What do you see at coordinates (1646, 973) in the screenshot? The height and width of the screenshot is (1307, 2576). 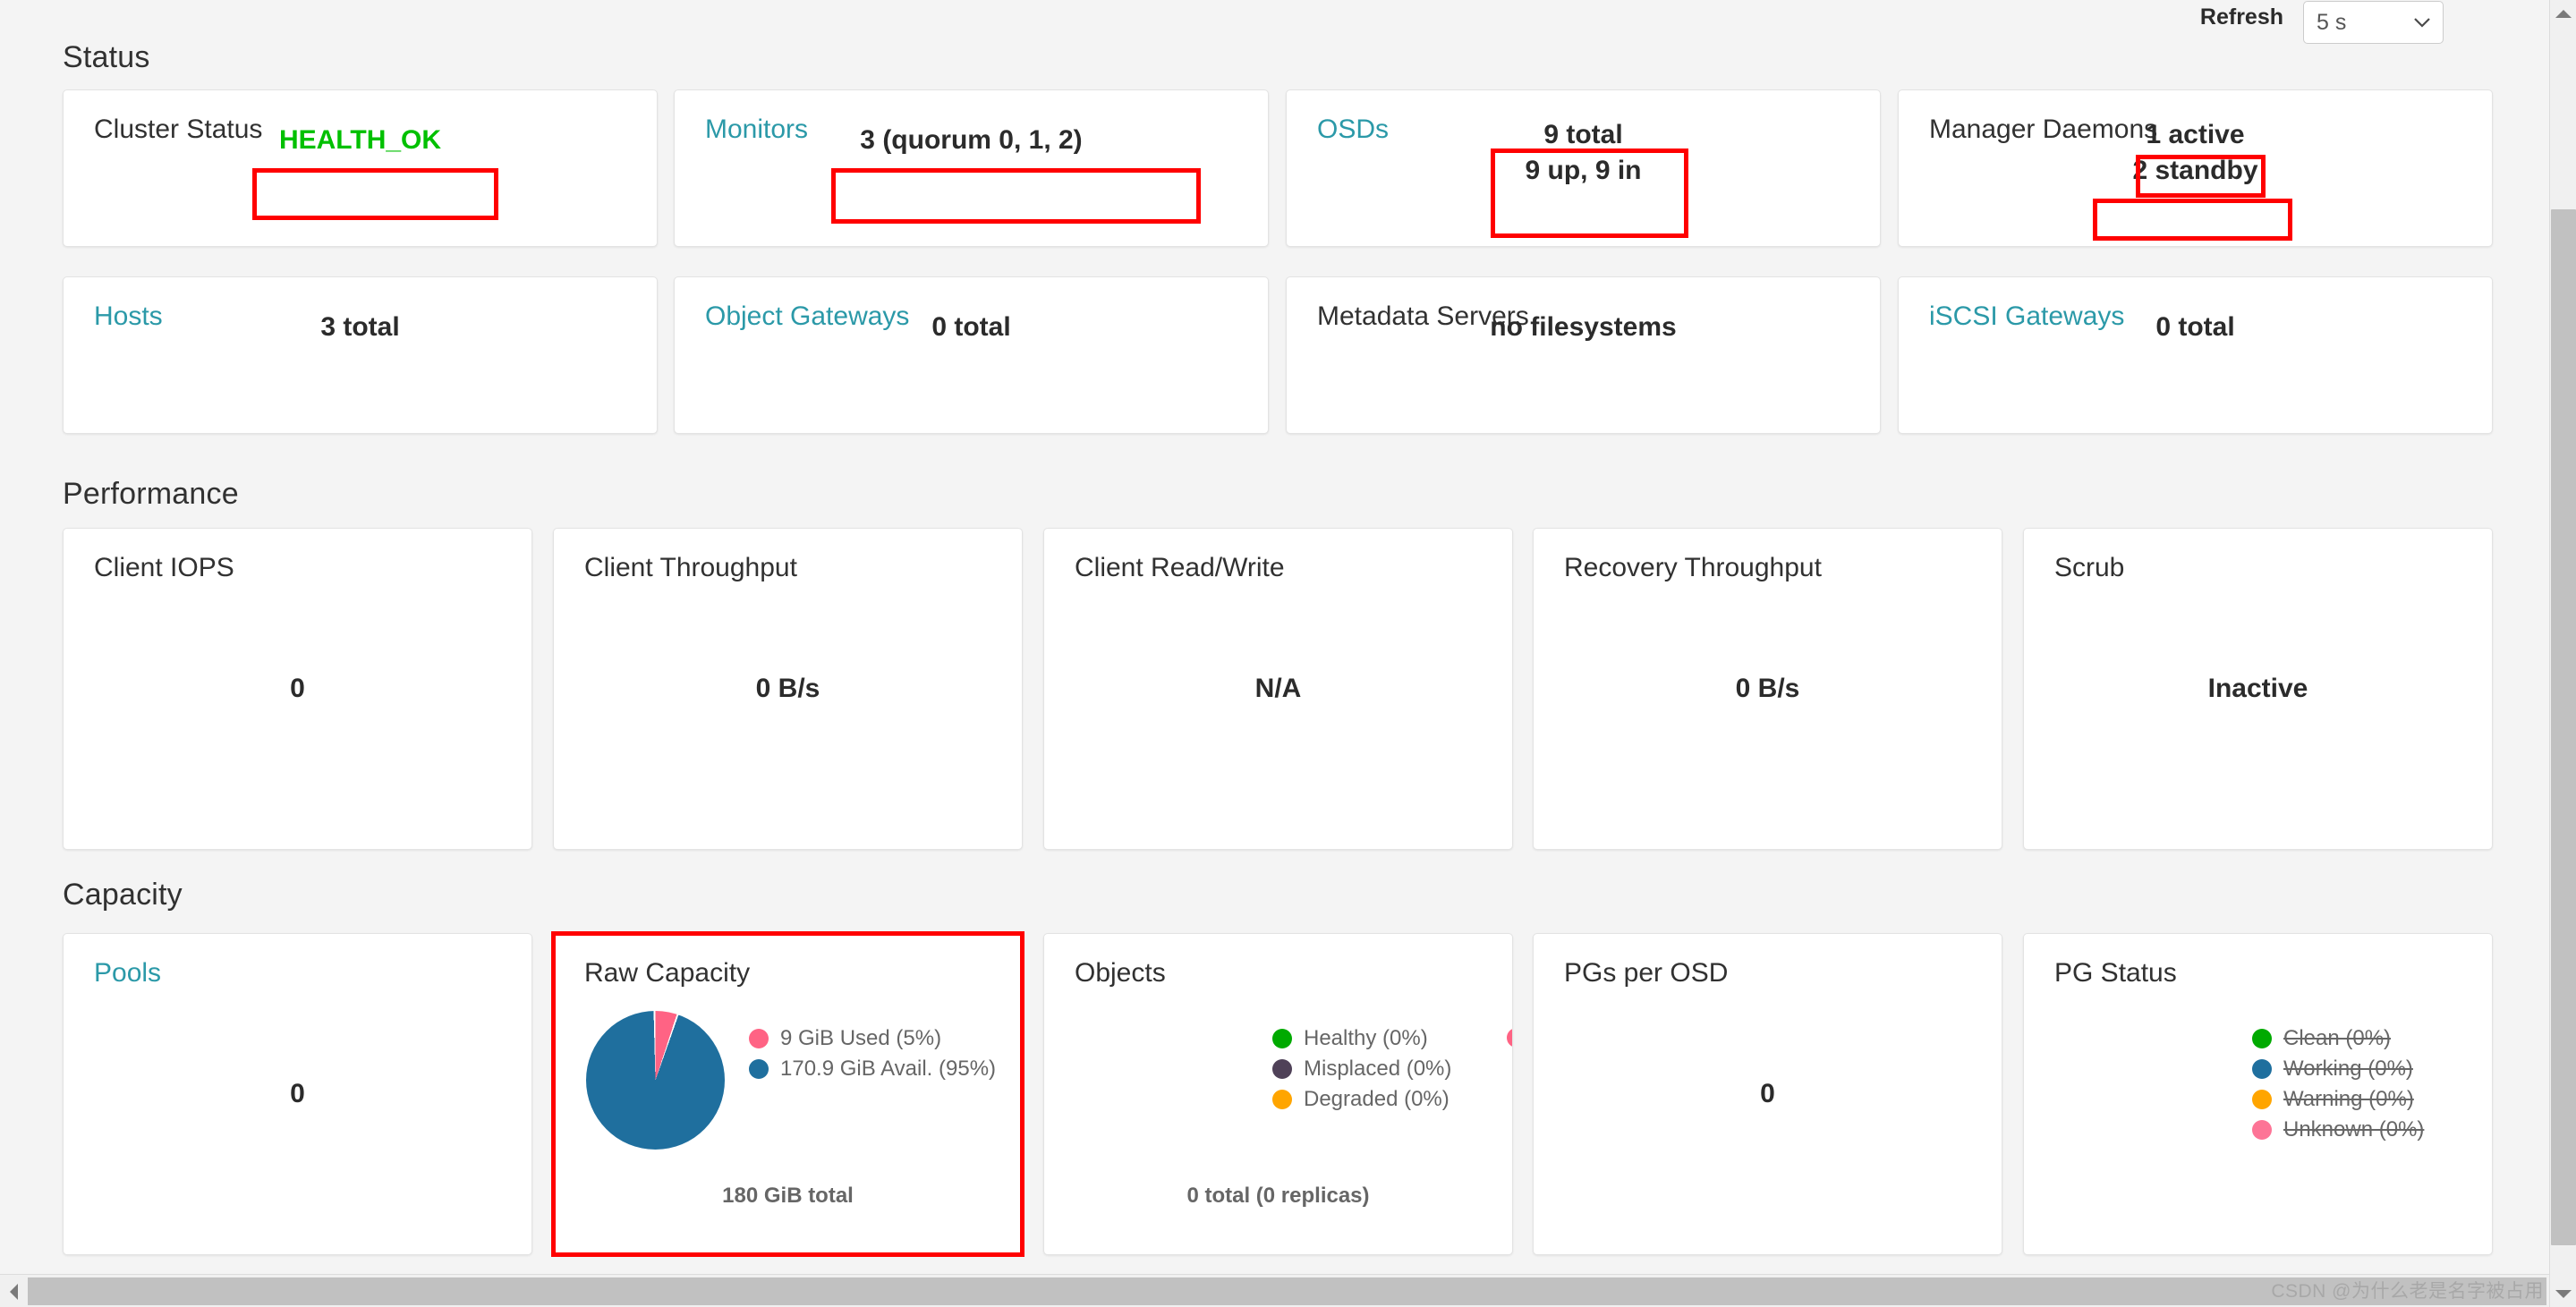 I see `card-title-pgs-per-osd: PGs per OSD` at bounding box center [1646, 973].